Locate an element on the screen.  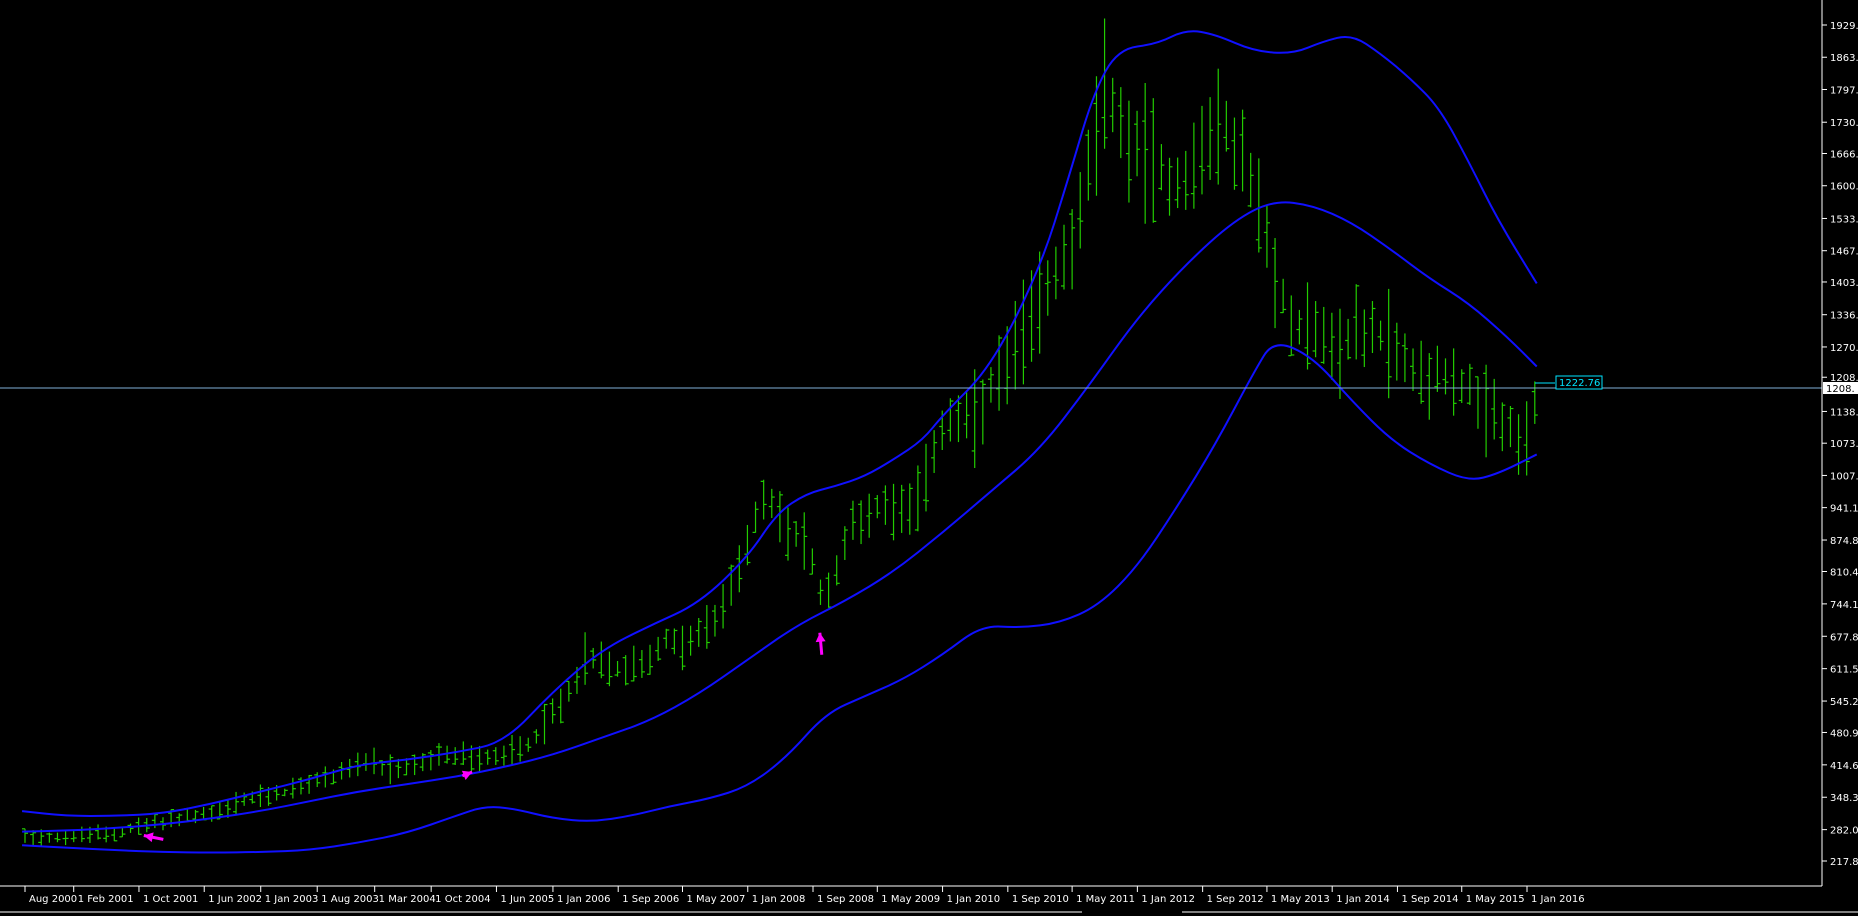
price-axis-label: 1863. is located at coordinates (1844, 58).